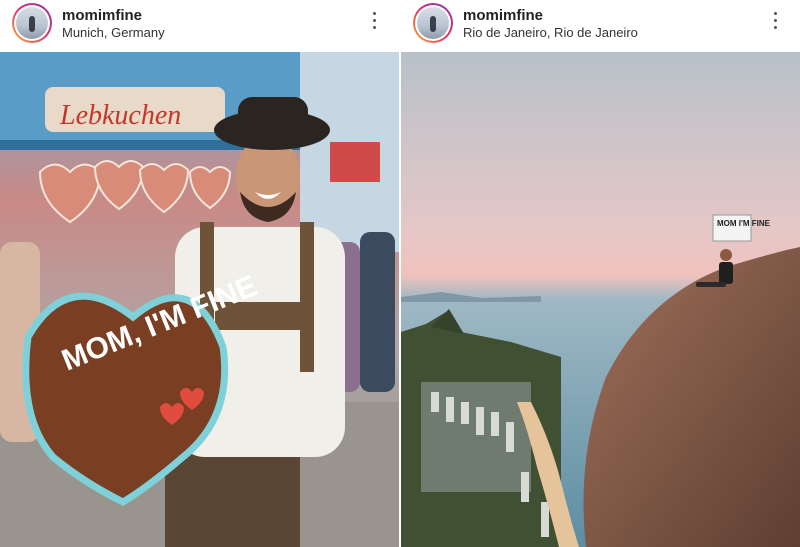  What do you see at coordinates (744, 223) in the screenshot?
I see `sign-text: MOM I'M FINE` at bounding box center [744, 223].